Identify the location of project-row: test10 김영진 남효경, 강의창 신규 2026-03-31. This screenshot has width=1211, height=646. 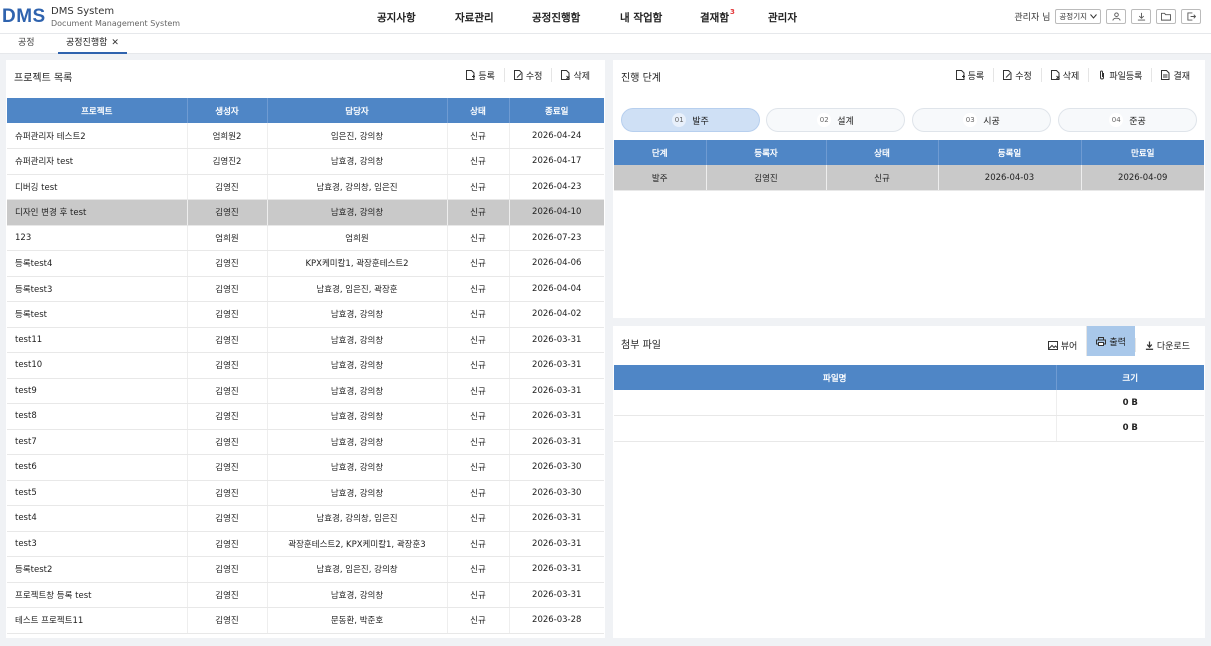
(305, 365).